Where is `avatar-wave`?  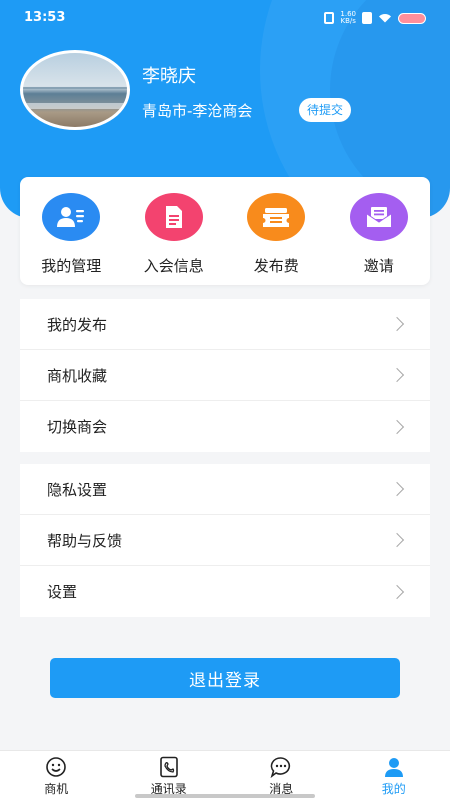
avatar-wave is located at coordinates (75, 106).